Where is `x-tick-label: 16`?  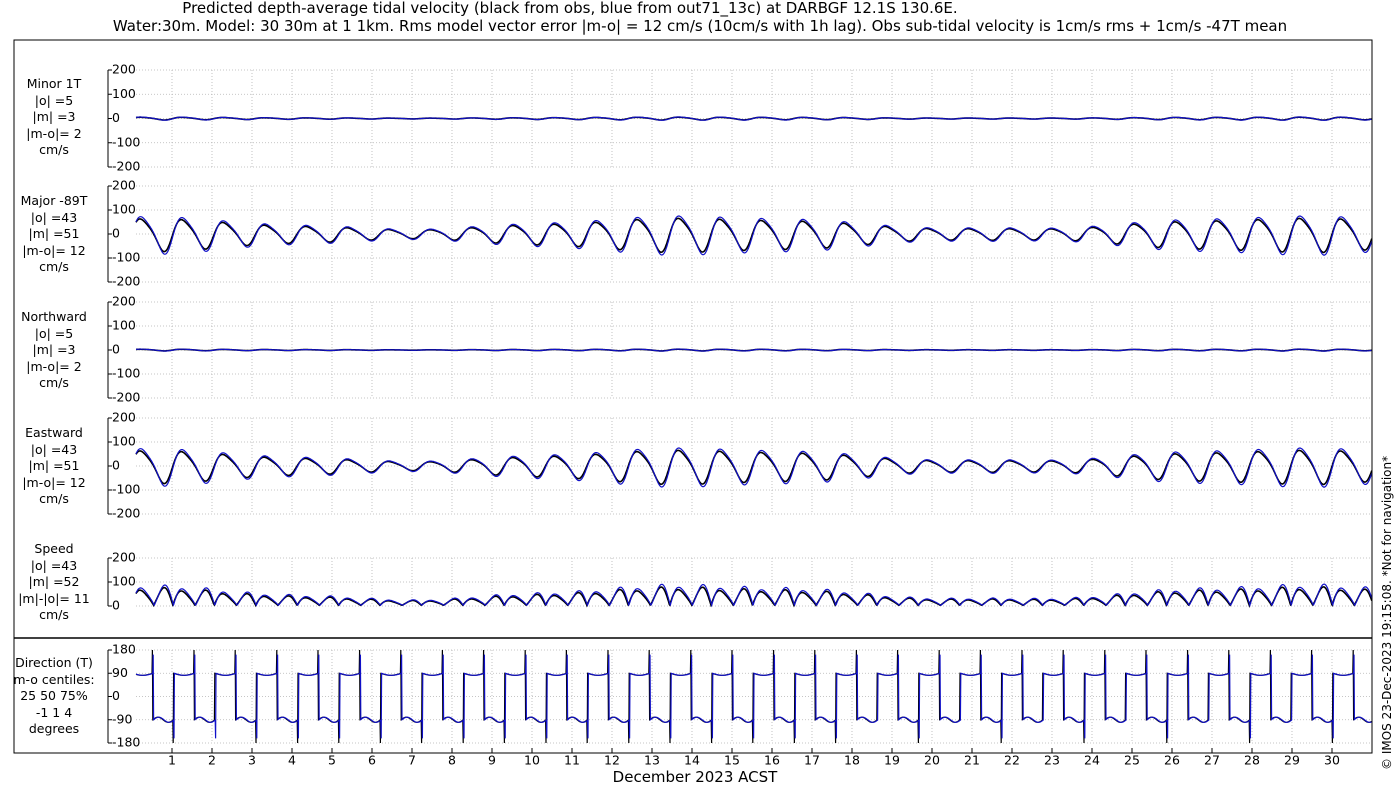 x-tick-label: 16 is located at coordinates (772, 760).